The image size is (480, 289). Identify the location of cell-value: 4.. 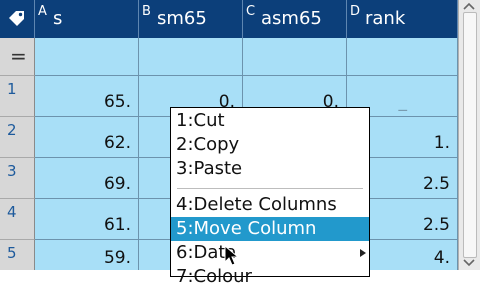
(441, 258).